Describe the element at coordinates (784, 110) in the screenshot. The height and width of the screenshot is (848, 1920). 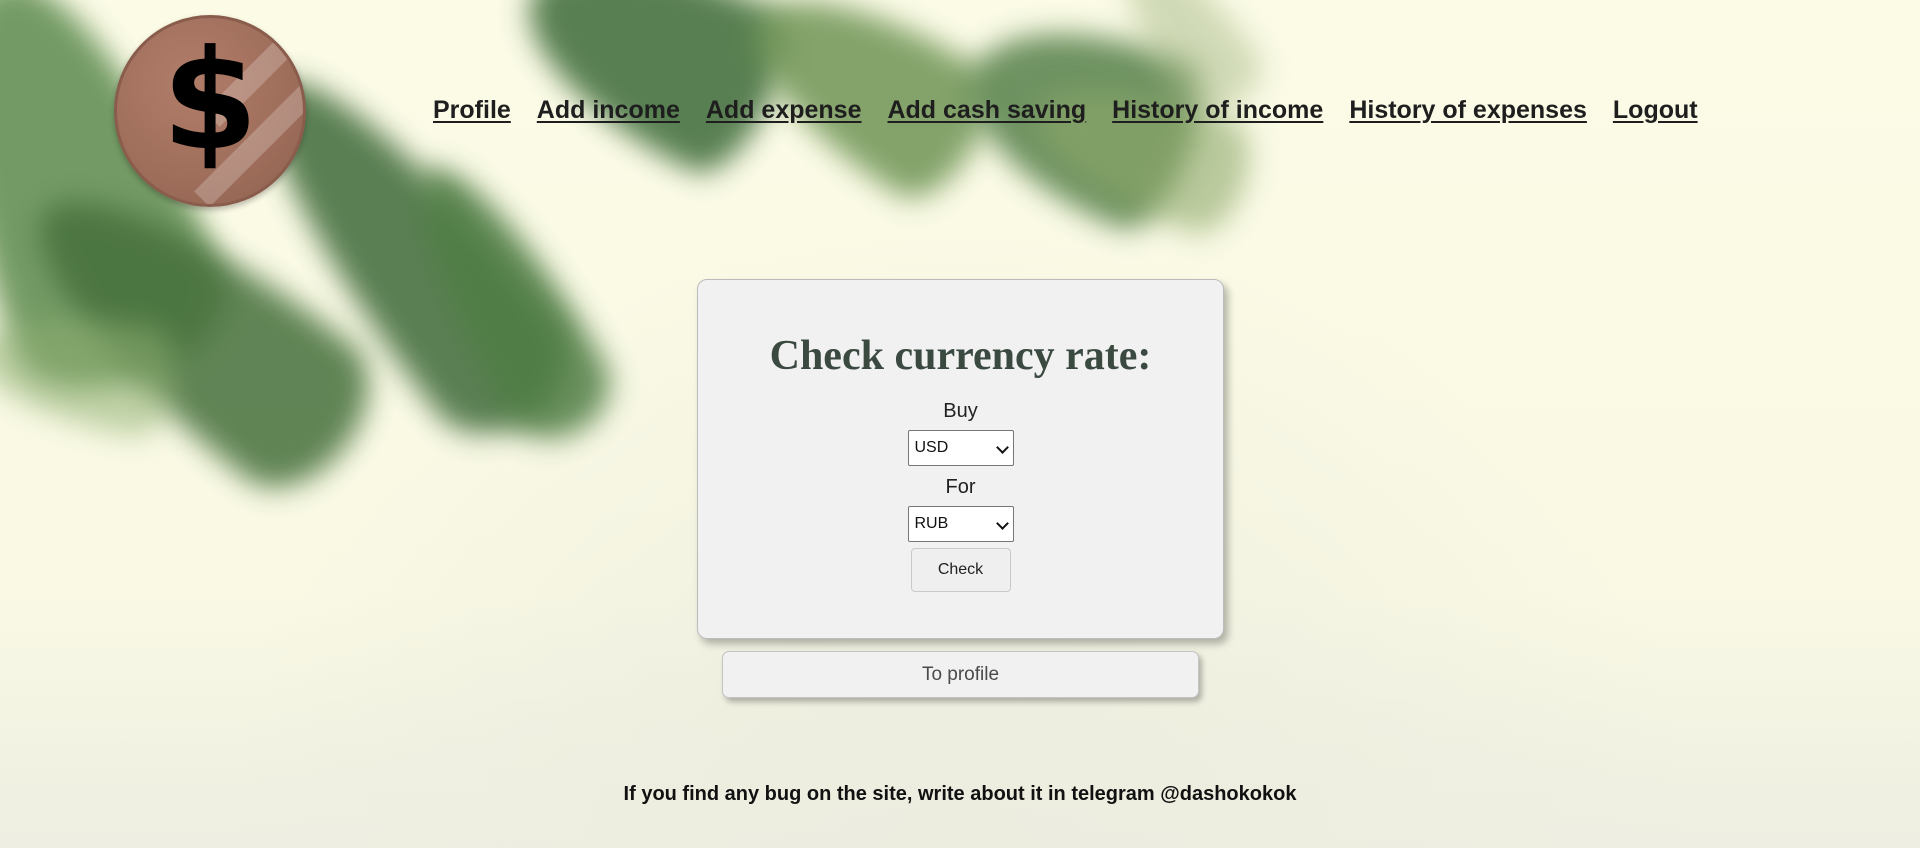
I see `nav-add-expense-link: Add expense` at that location.